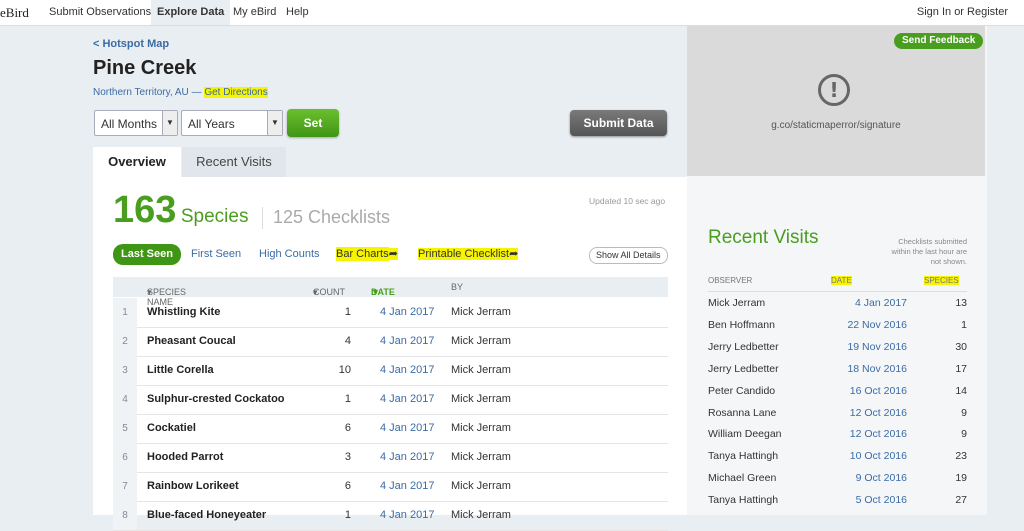 This screenshot has width=1024, height=531. What do you see at coordinates (125, 399) in the screenshot?
I see `row-number: 4` at bounding box center [125, 399].